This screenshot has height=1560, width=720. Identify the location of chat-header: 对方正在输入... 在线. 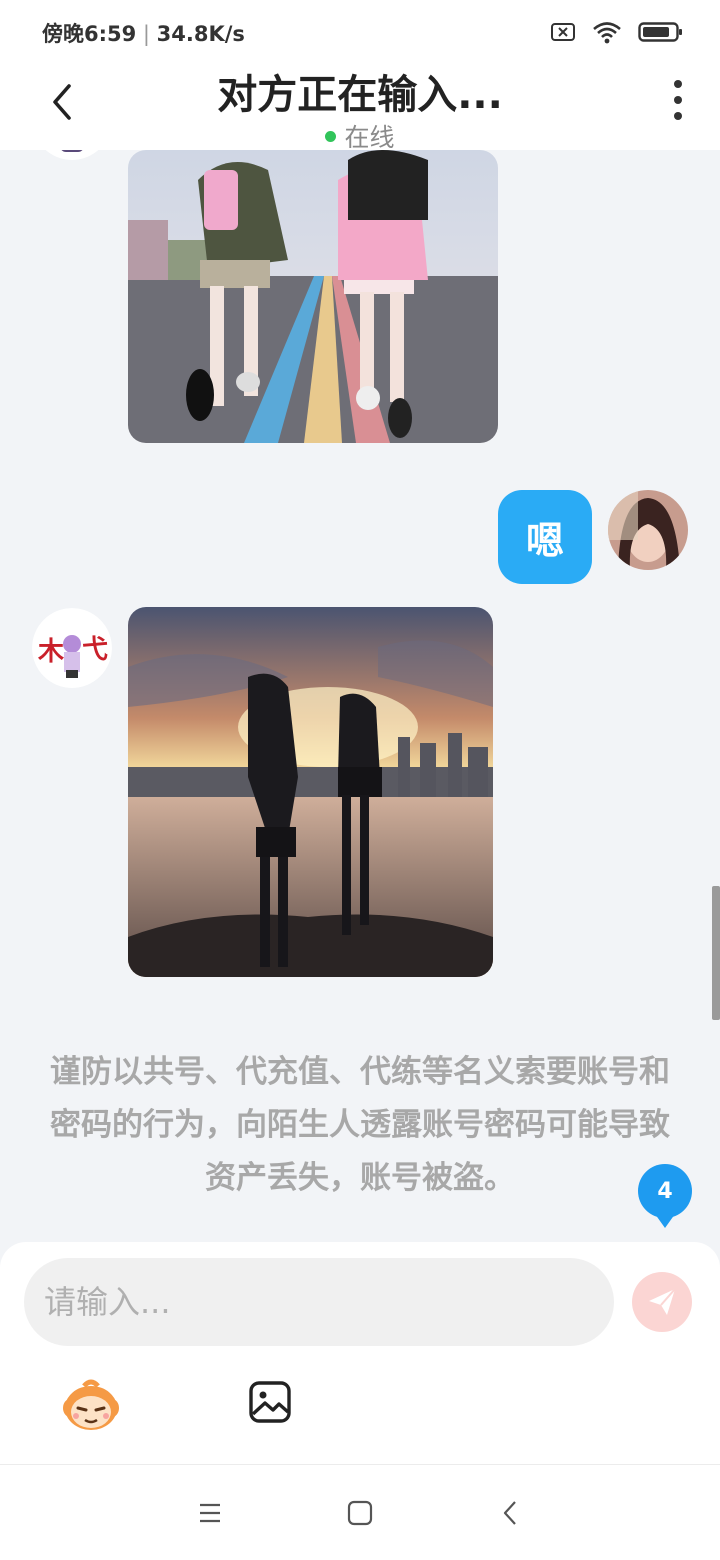
(360, 108).